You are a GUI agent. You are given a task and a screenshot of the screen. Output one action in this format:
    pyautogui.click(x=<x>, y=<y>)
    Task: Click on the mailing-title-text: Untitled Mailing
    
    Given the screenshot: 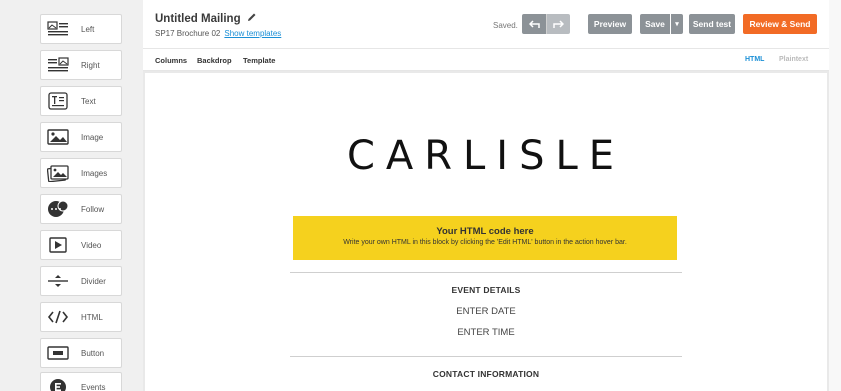 What is the action you would take?
    pyautogui.click(x=198, y=19)
    